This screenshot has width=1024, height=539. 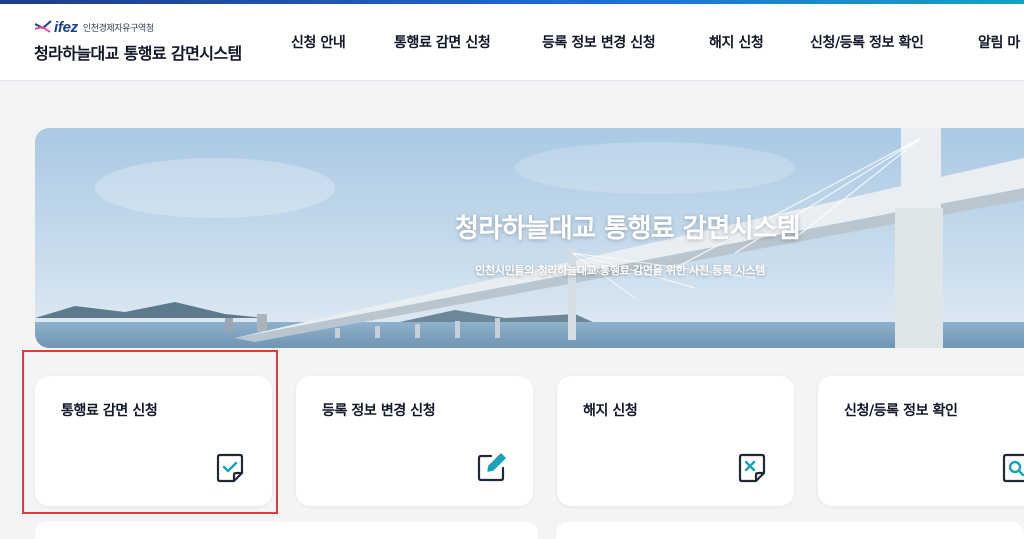 I want to click on site-logo: ifez 인천경제자유구역청 청라하늘대교 통행료 감면시스템, so click(x=138, y=41).